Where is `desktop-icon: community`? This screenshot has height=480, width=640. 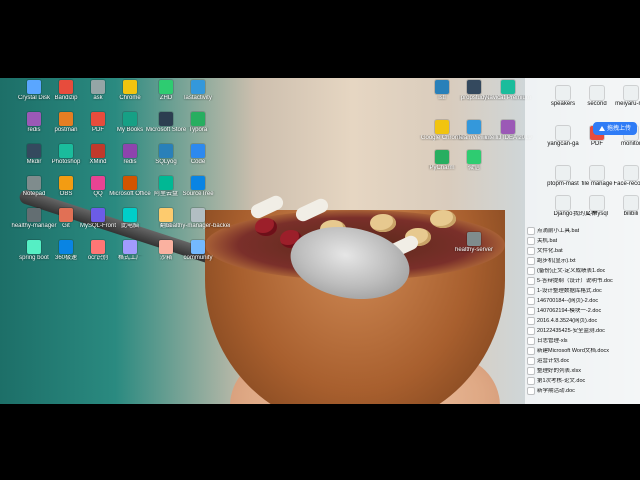 desktop-icon: community is located at coordinates (198, 259).